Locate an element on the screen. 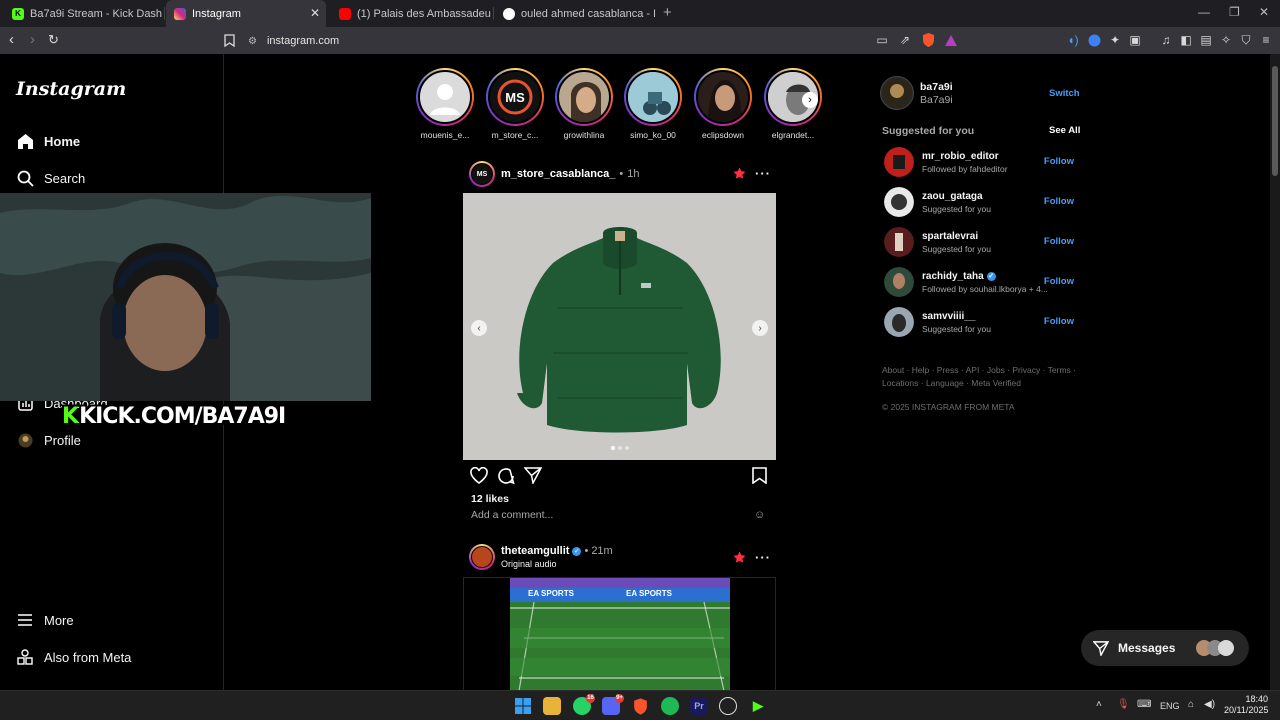 This screenshot has width=1280, height=720. media-icon: ♫ is located at coordinates (1166, 40).